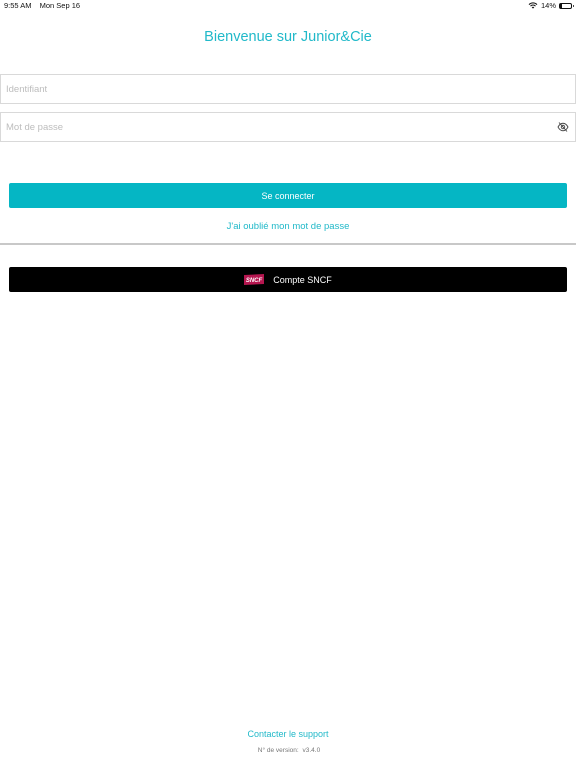 This screenshot has height=768, width=576. I want to click on password-field, so click(288, 127).